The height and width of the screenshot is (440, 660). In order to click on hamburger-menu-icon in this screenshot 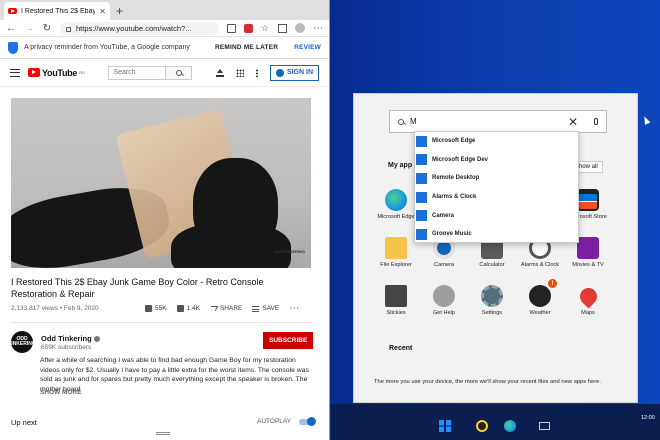, I will do `click(15, 72)`.